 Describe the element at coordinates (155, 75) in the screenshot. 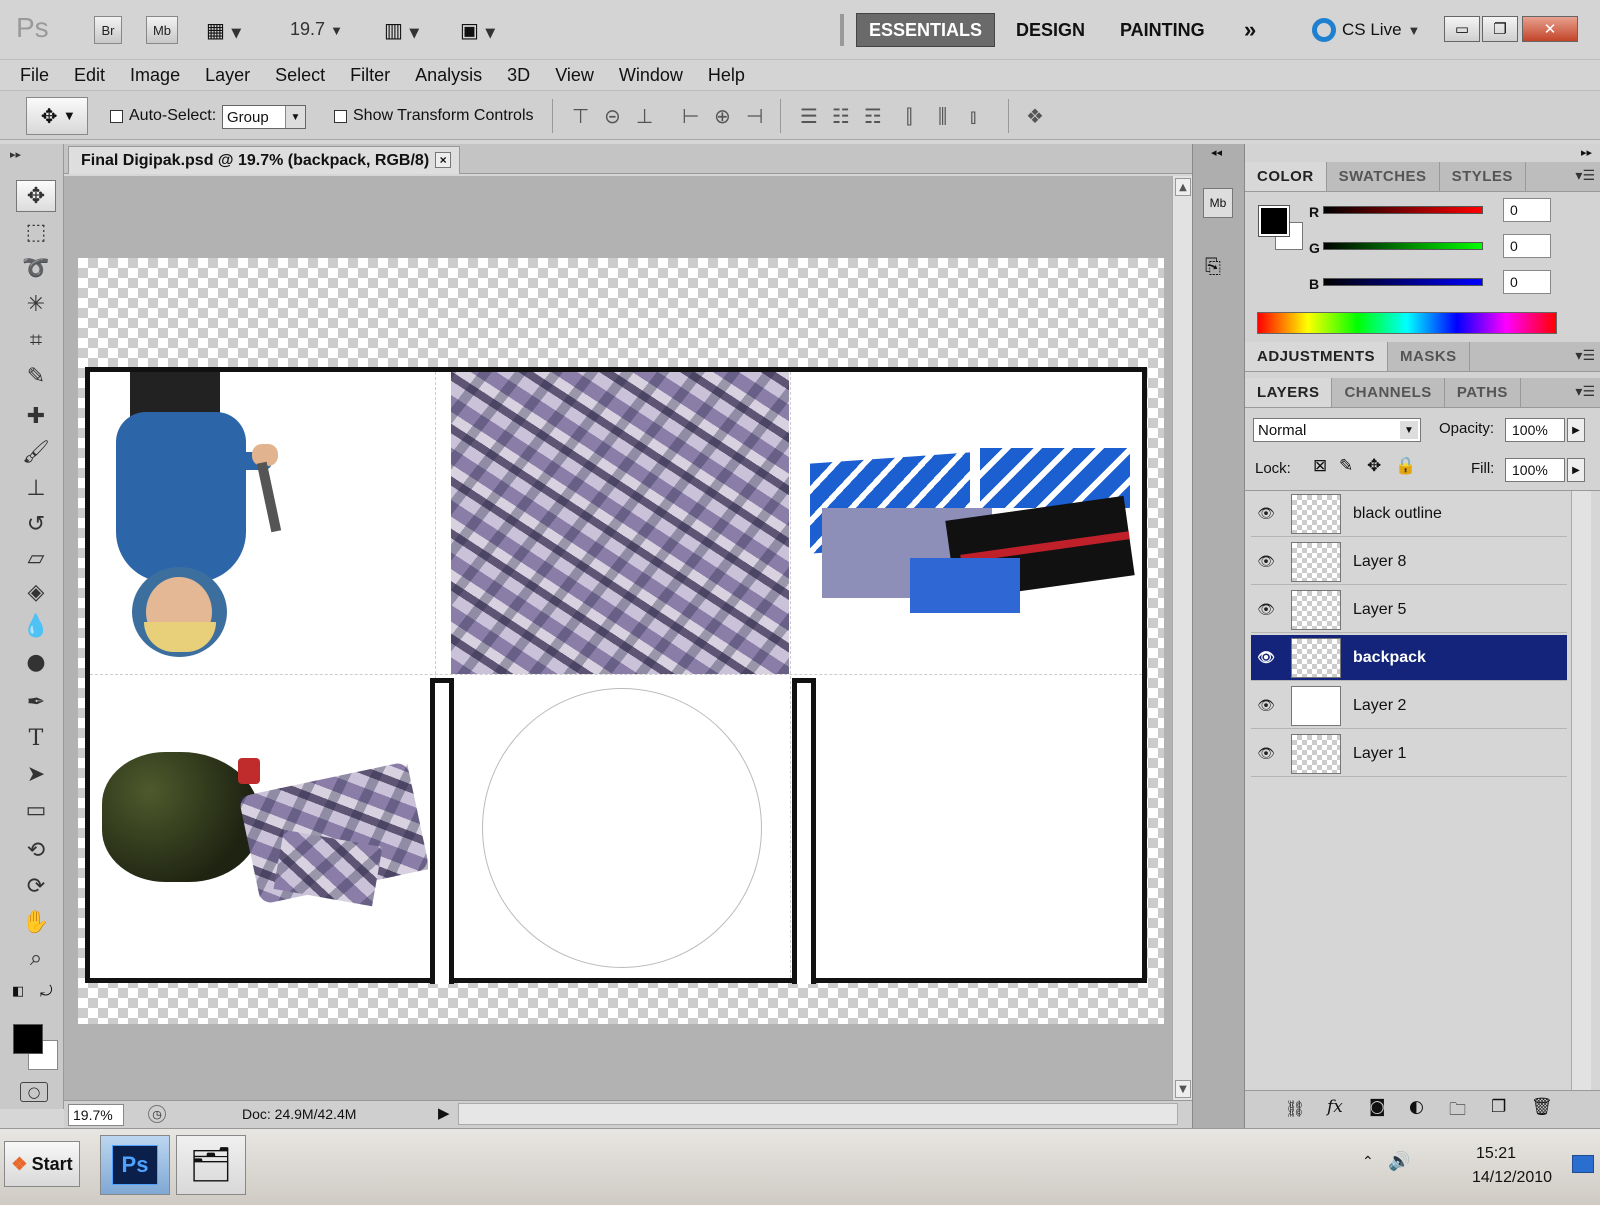

I see `menu-image: Image` at that location.